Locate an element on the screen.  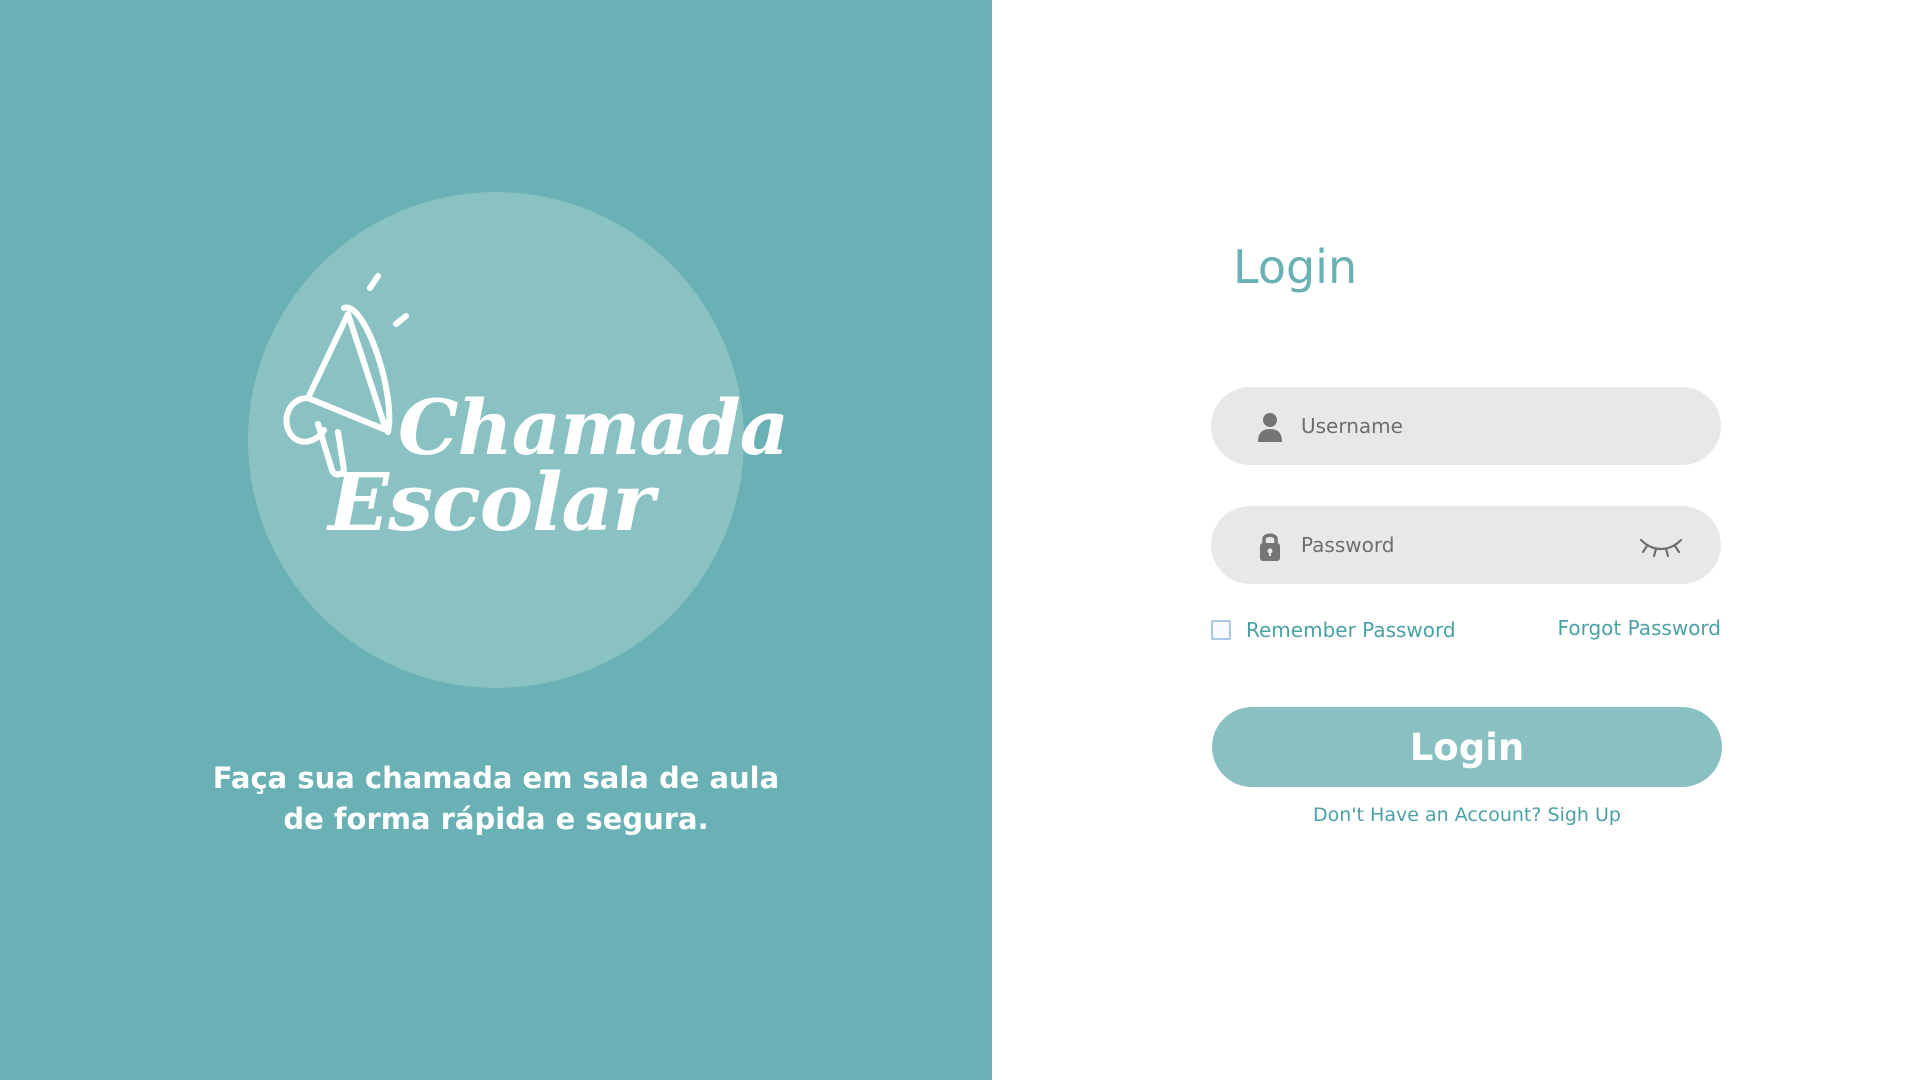
lock-icon is located at coordinates (1270, 547).